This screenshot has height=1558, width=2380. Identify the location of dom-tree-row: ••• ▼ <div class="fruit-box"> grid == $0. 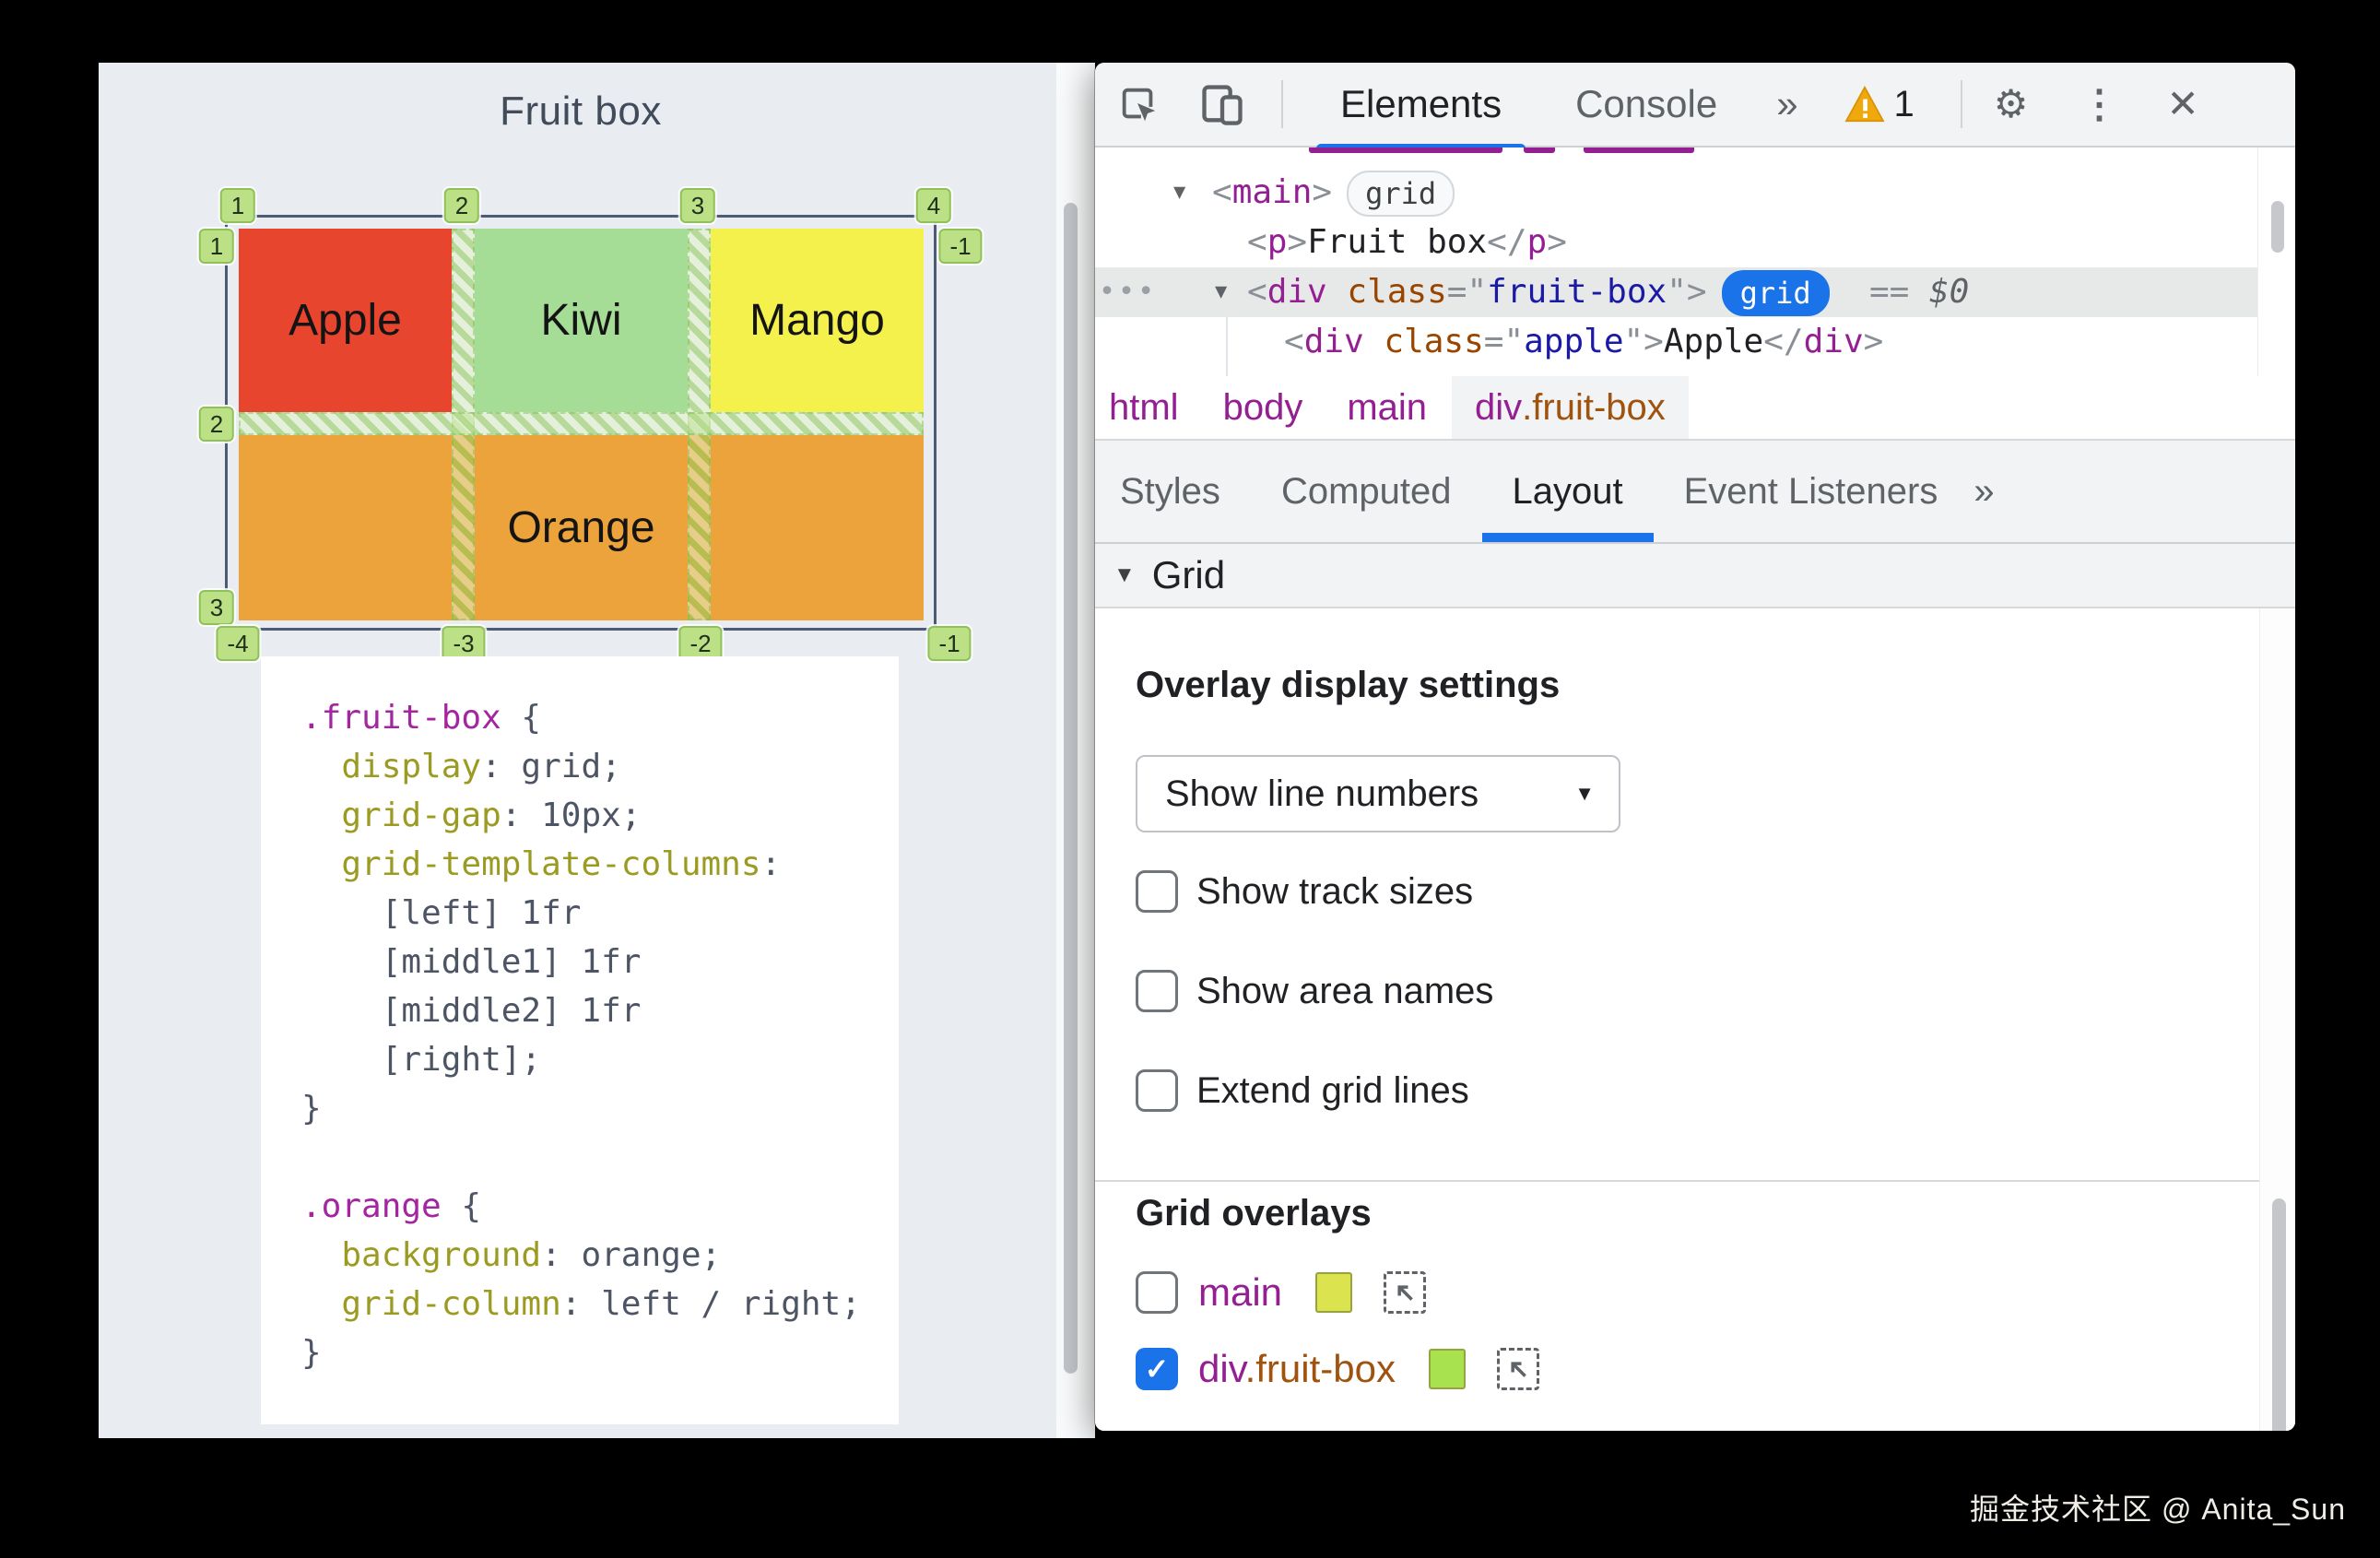
(1695, 292).